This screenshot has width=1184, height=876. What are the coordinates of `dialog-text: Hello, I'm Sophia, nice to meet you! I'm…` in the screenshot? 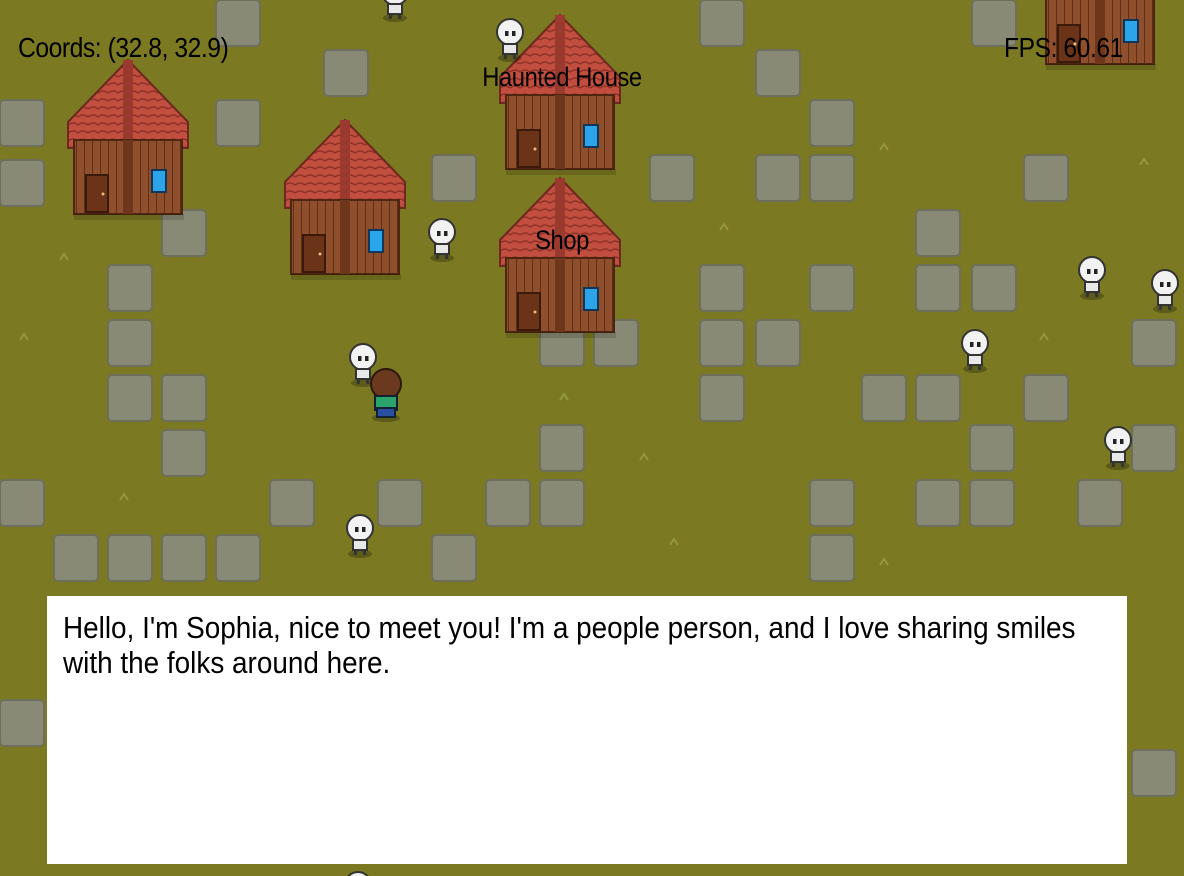 It's located at (569, 645).